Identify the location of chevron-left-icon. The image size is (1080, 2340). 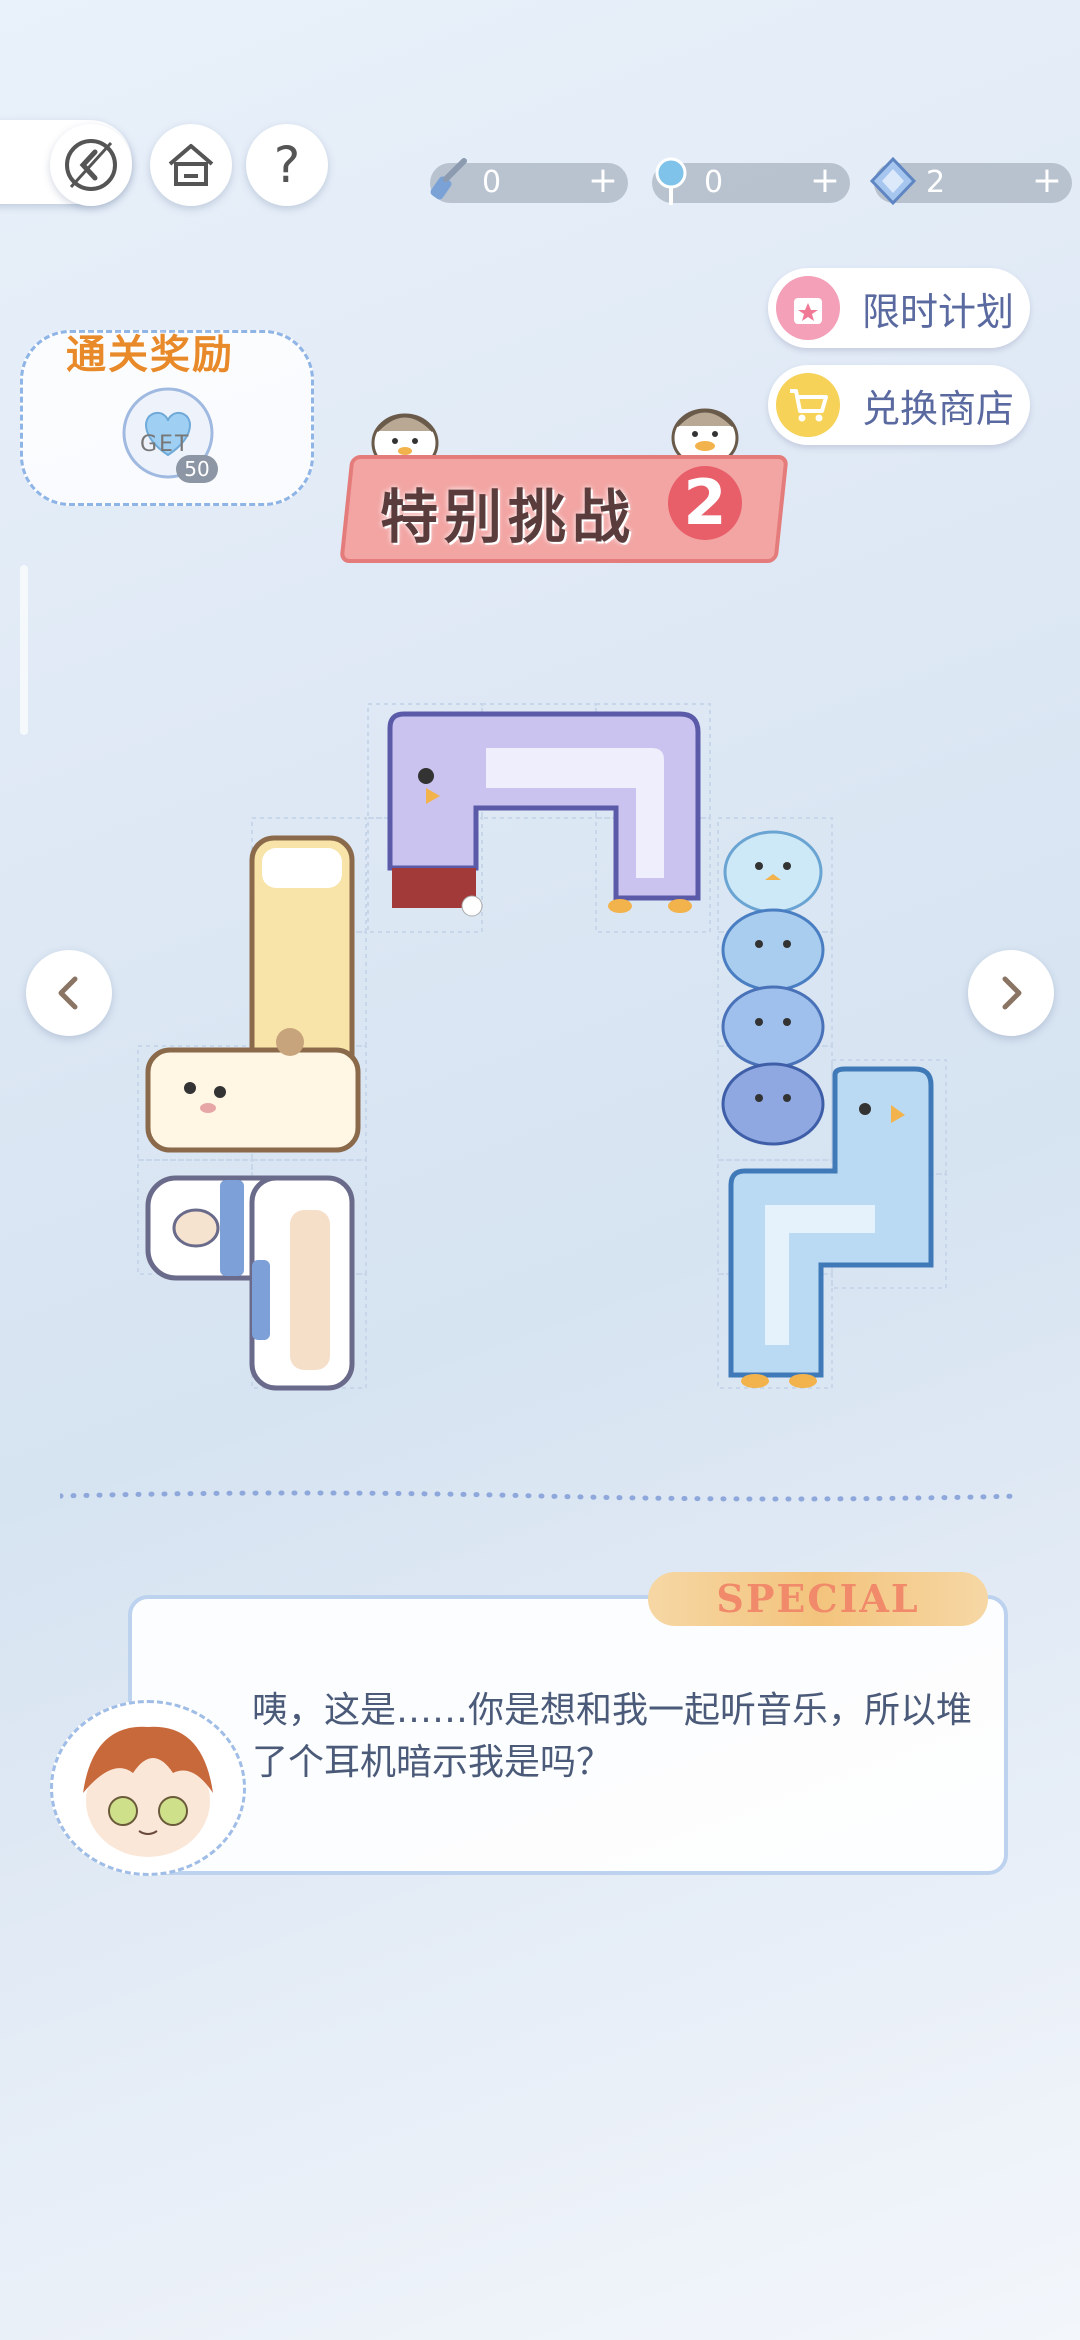
(68, 993).